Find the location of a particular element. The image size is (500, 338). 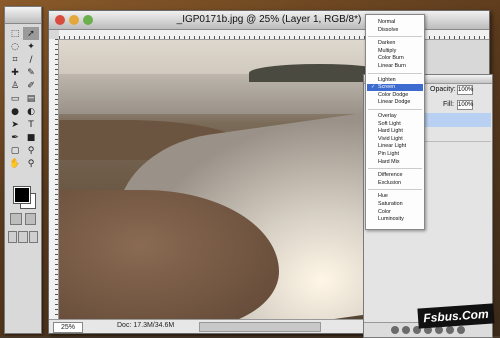

blend-mode-item-hard-light: Hard Light is located at coordinates (390, 131).